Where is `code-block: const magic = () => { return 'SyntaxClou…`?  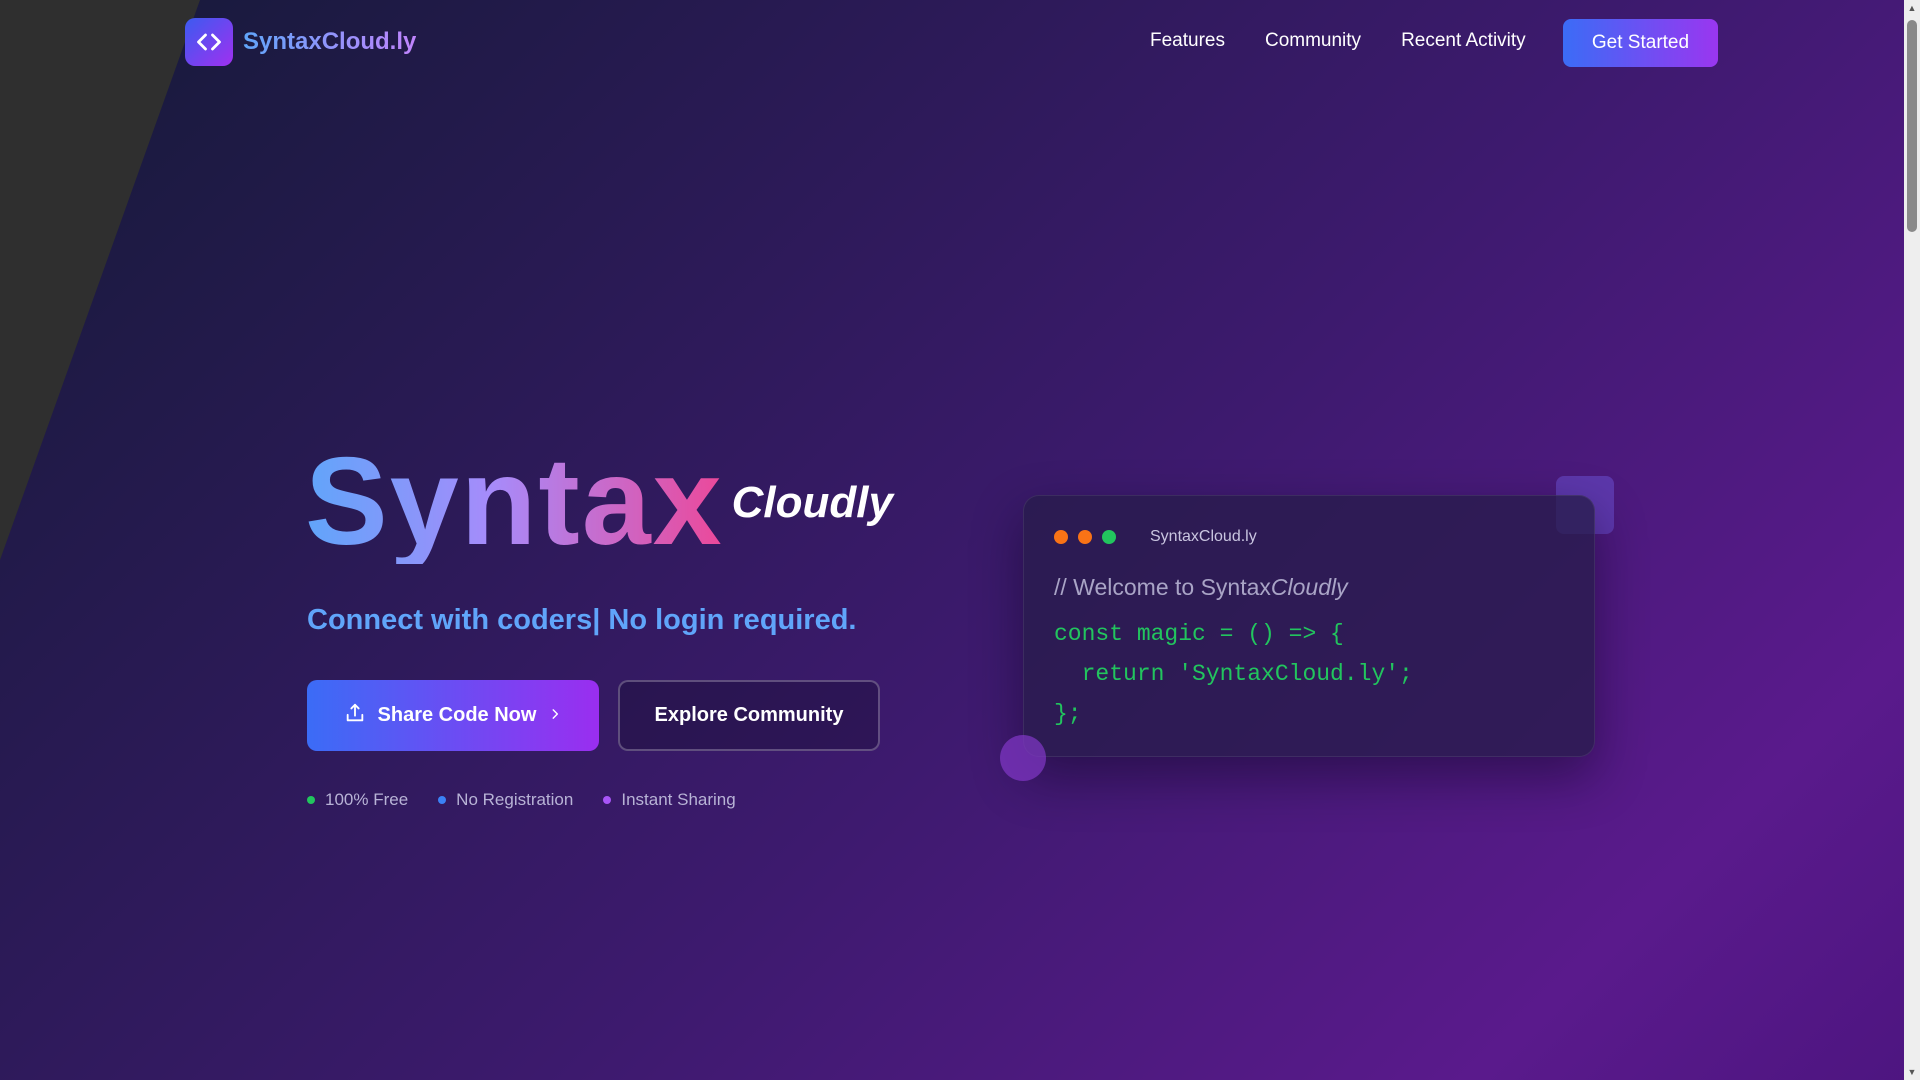 code-block: const magic = () => { return 'SyntaxClou… is located at coordinates (1233, 674).